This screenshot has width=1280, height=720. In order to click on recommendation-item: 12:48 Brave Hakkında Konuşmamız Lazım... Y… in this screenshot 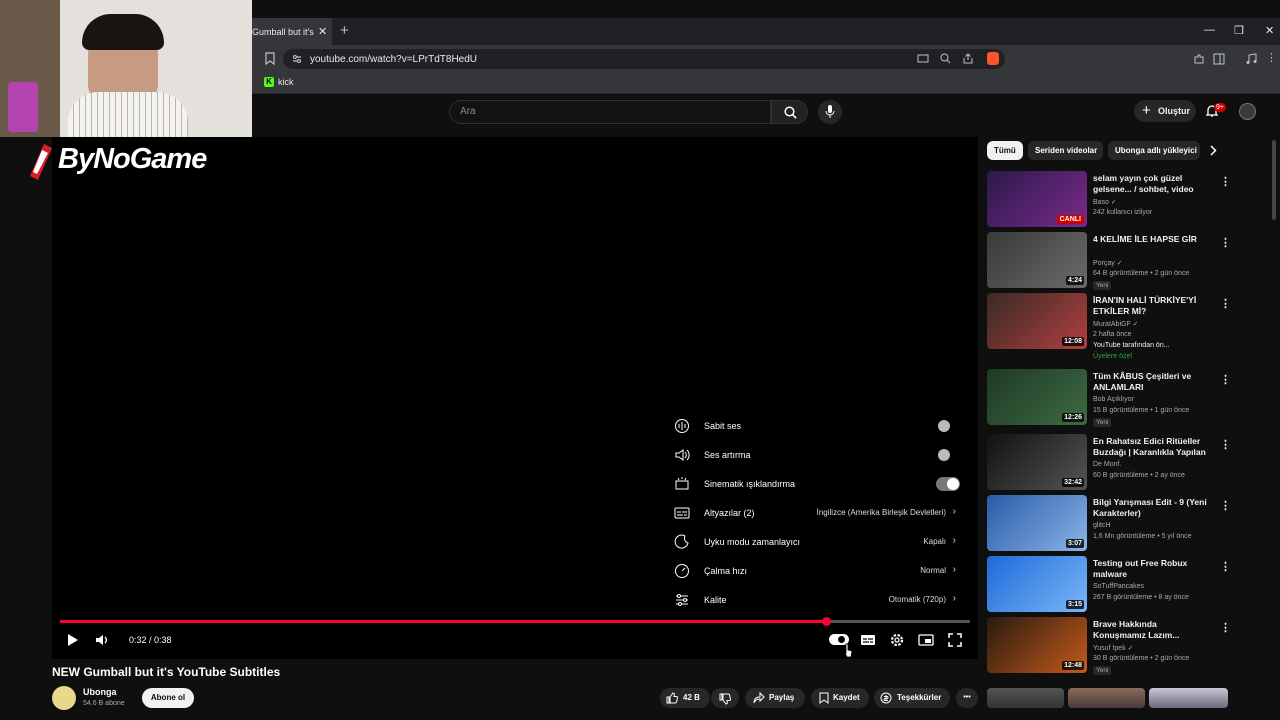, I will do `click(1112, 646)`.